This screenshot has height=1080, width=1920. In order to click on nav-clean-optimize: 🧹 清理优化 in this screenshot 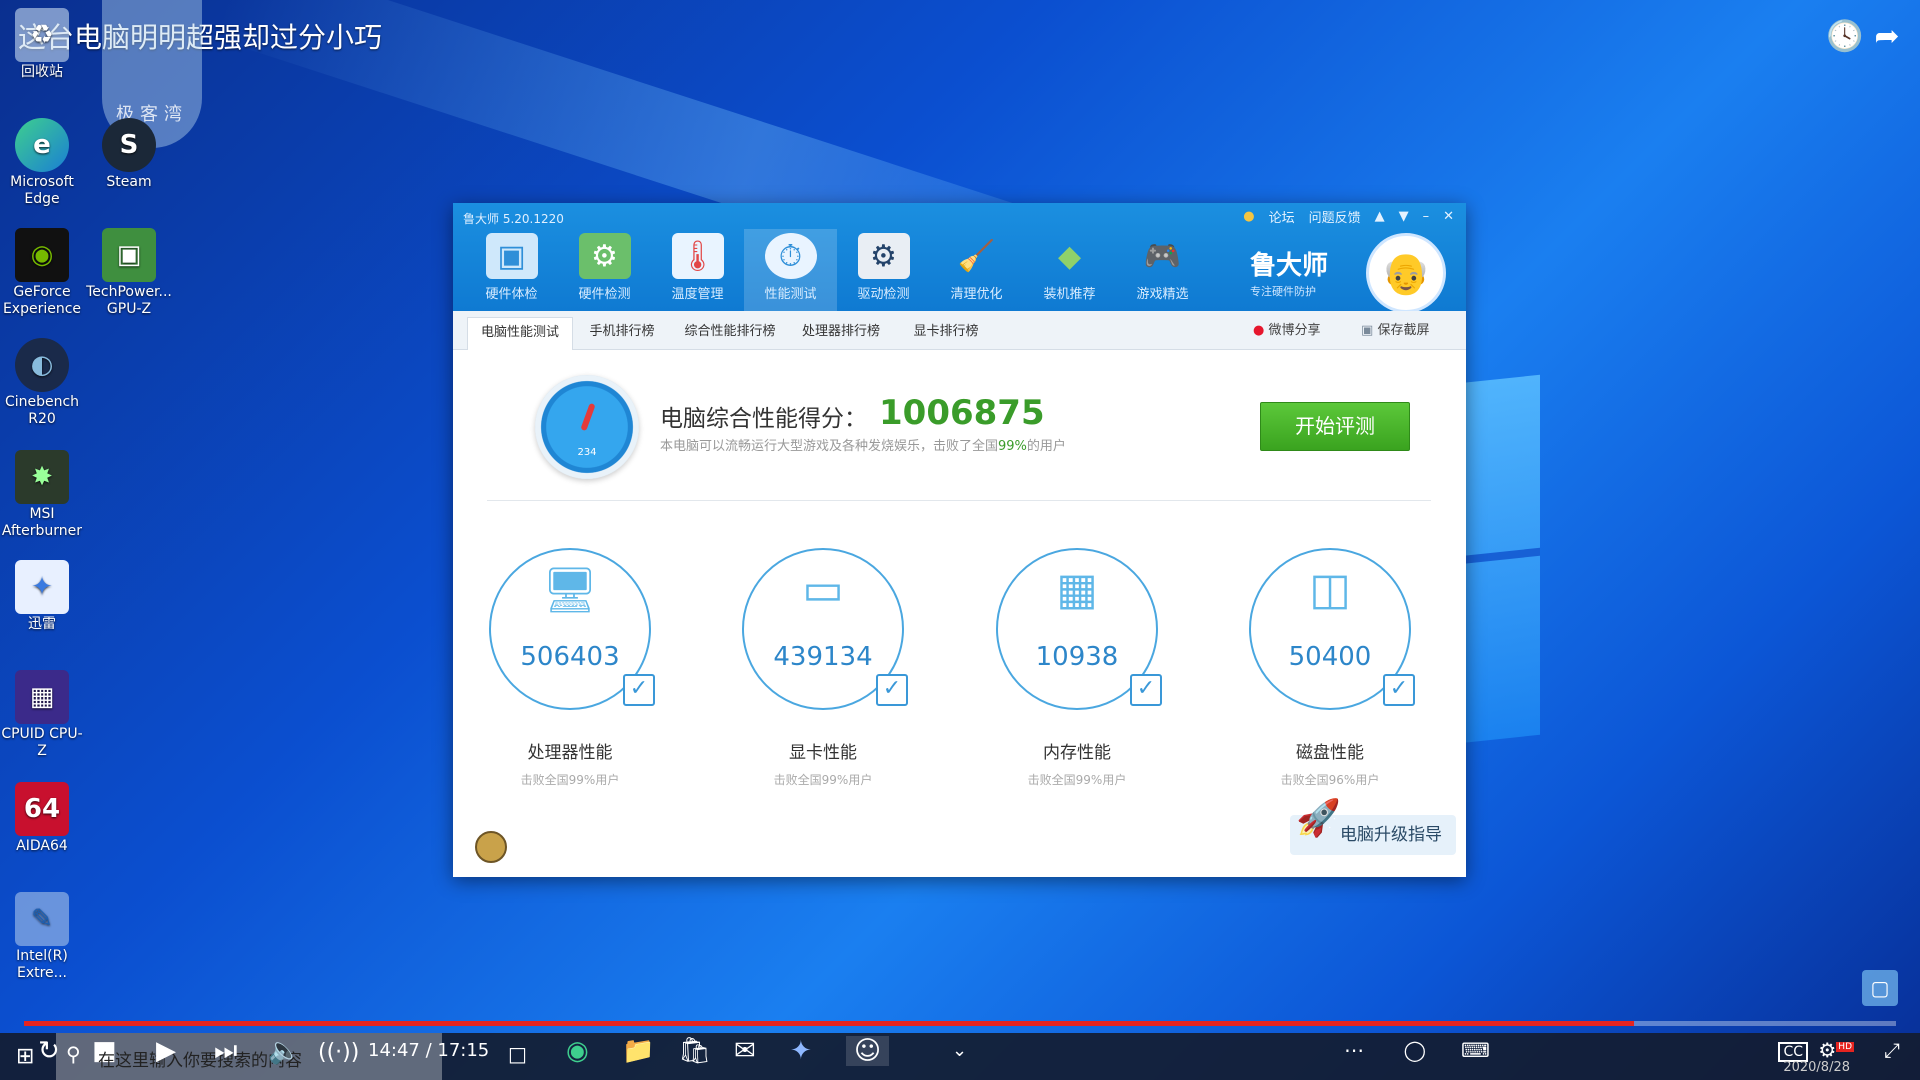, I will do `click(976, 270)`.